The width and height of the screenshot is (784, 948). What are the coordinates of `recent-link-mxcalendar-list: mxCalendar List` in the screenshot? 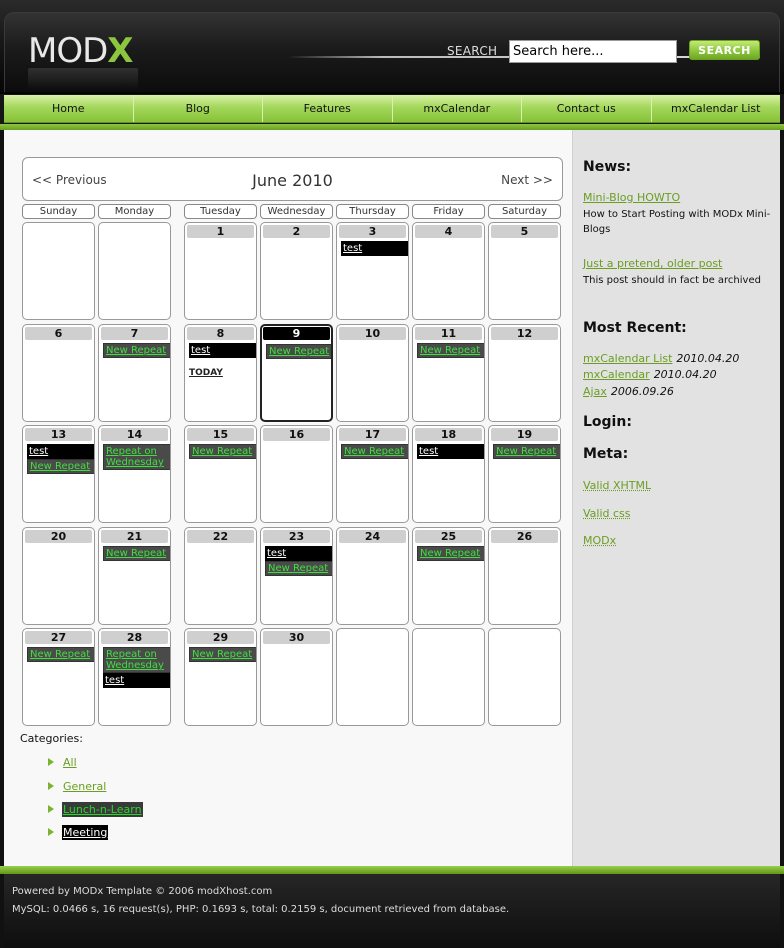 It's located at (627, 358).